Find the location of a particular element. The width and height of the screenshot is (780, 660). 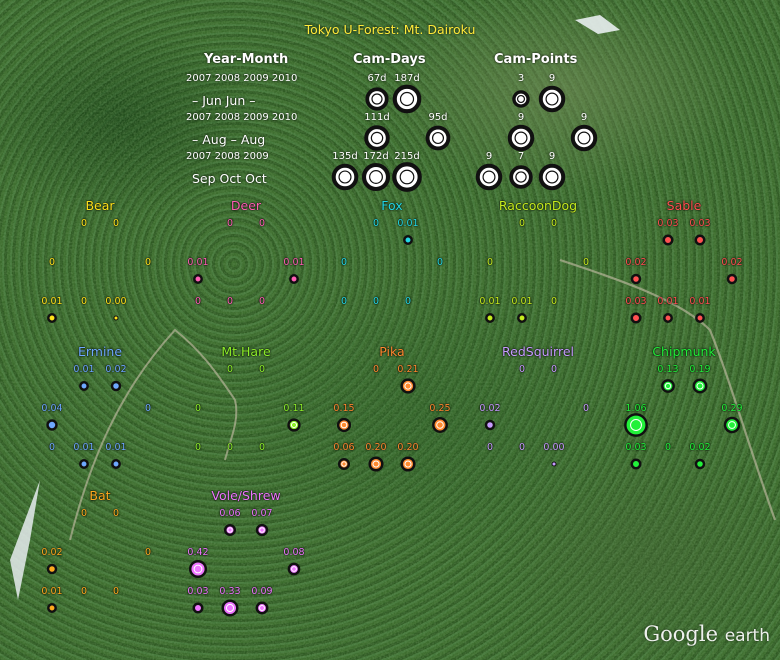

species-value-8-2-0: 0 is located at coordinates (490, 447).